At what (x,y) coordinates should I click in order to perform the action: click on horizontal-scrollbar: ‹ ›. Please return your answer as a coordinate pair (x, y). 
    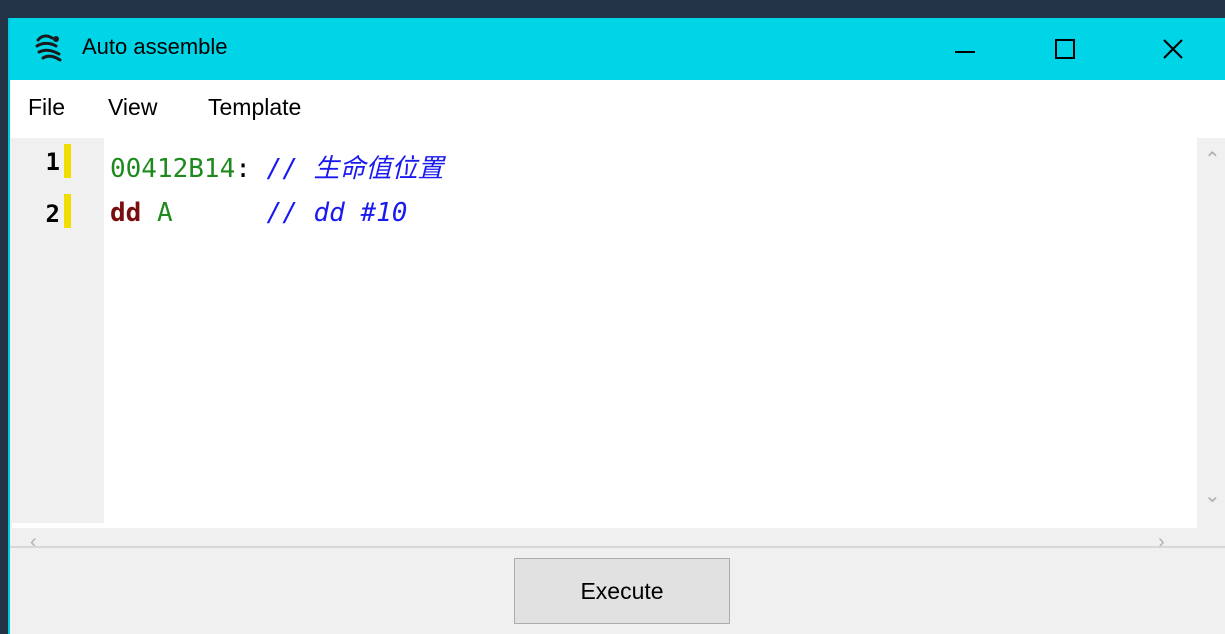
    Looking at the image, I should click on (604, 544).